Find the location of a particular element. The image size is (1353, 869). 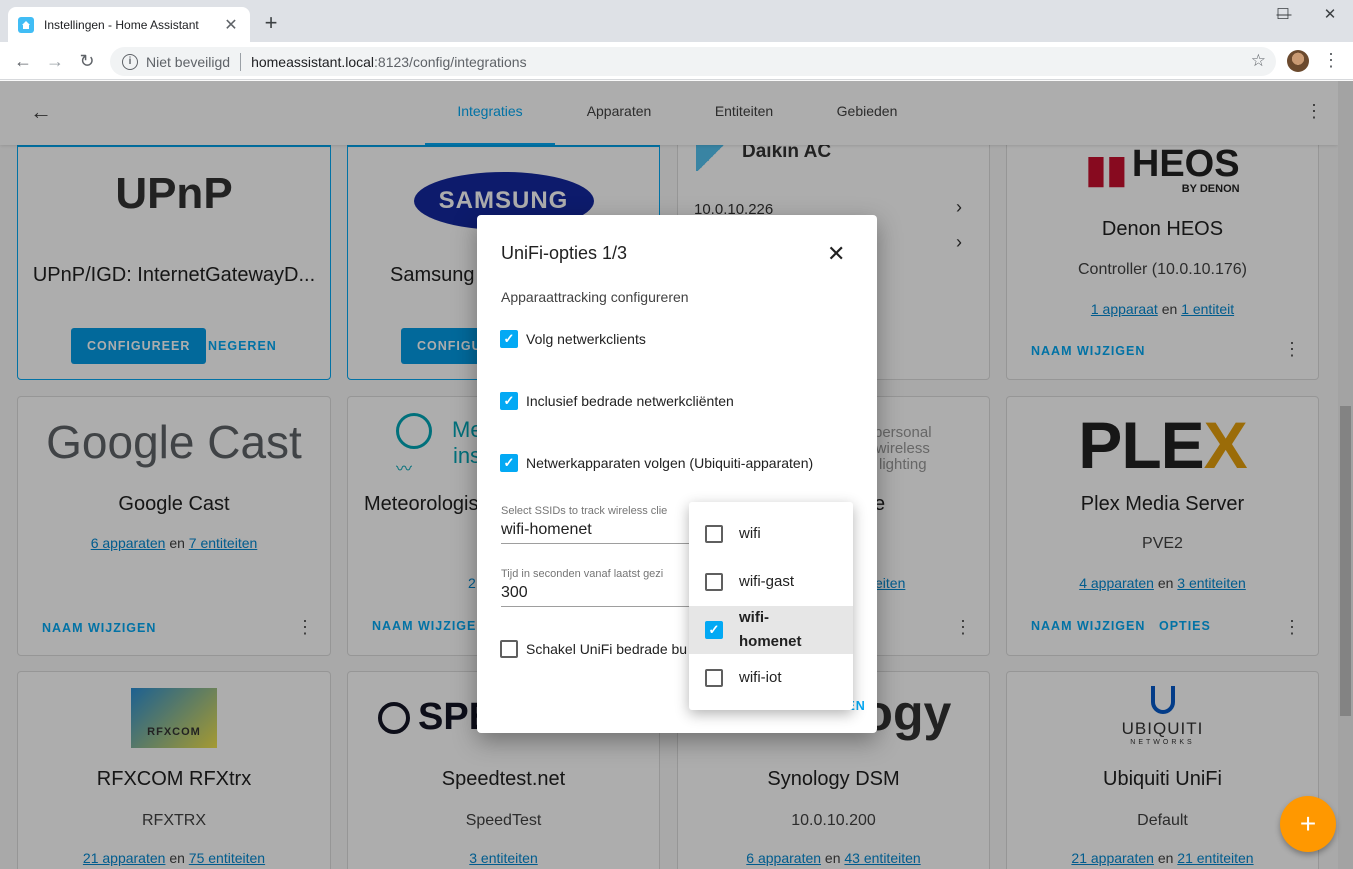

browser-menu-icon: ⋮ is located at coordinates (1331, 60).